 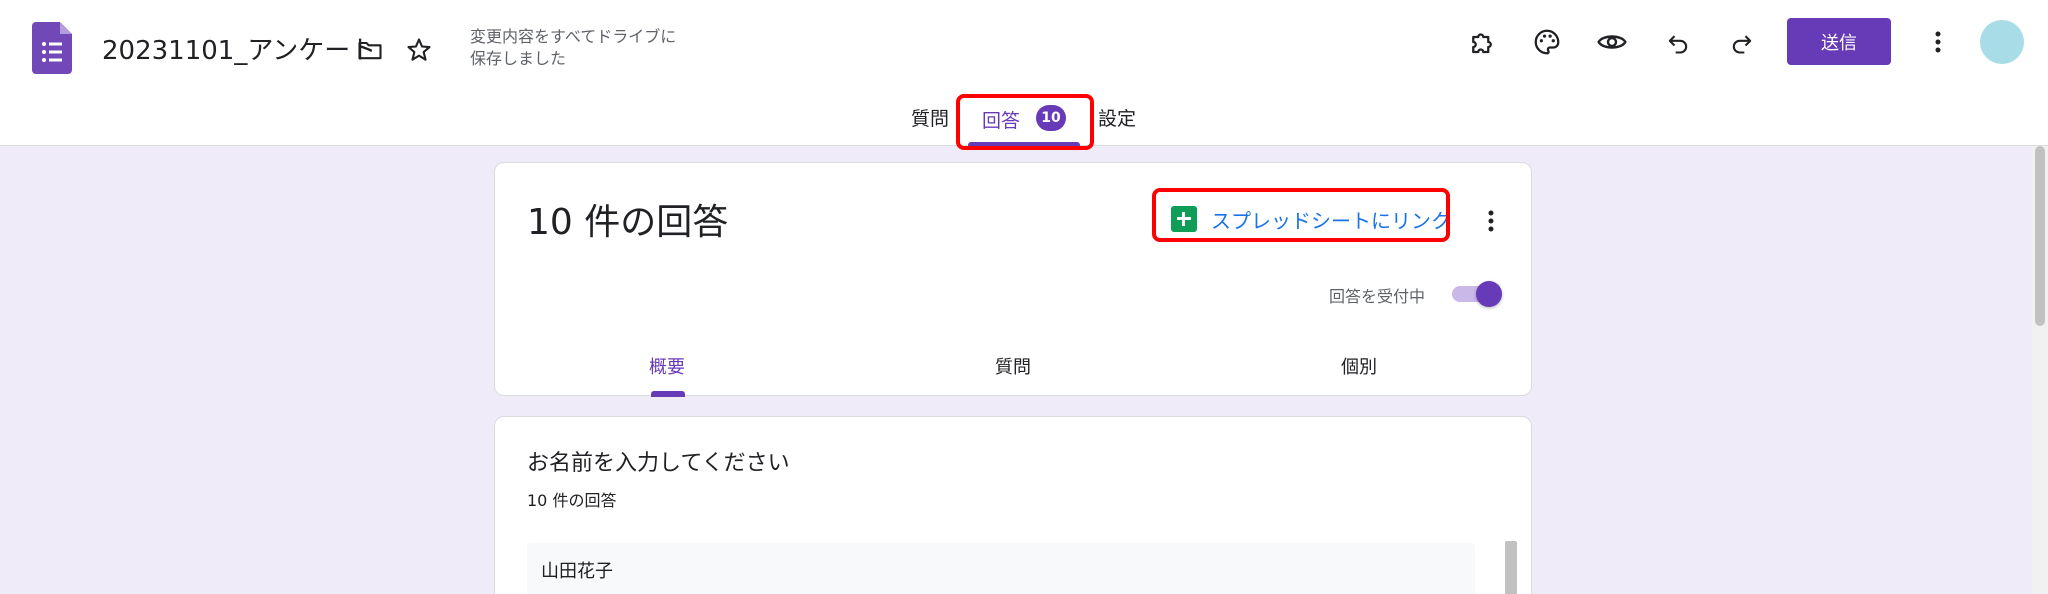 I want to click on addon-puzzle-icon, so click(x=1482, y=42).